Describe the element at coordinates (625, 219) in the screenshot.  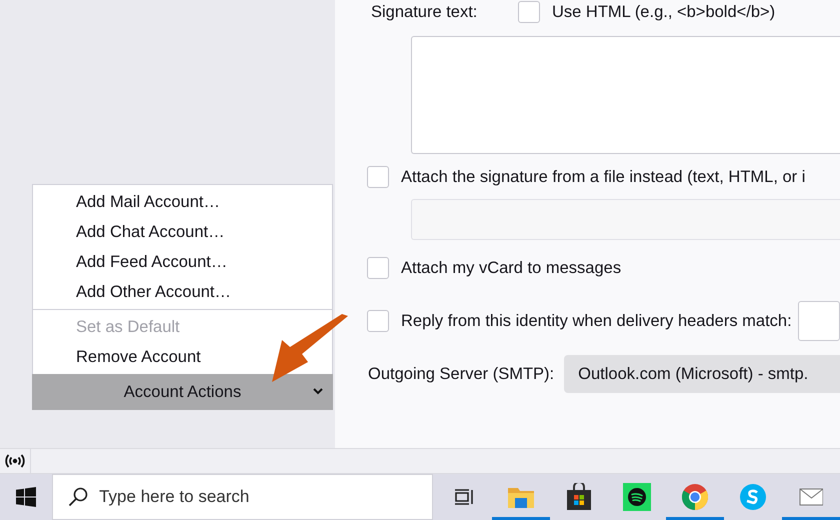
I see `file-path-field` at that location.